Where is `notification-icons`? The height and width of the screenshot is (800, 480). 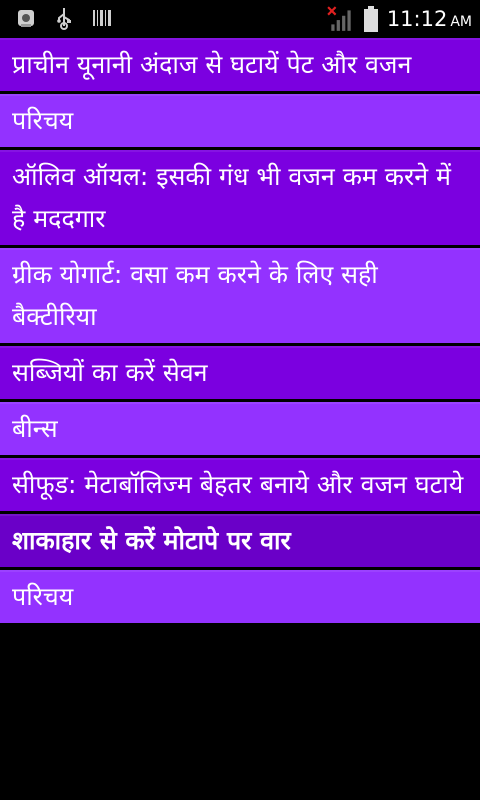
notification-icons is located at coordinates (64, 18).